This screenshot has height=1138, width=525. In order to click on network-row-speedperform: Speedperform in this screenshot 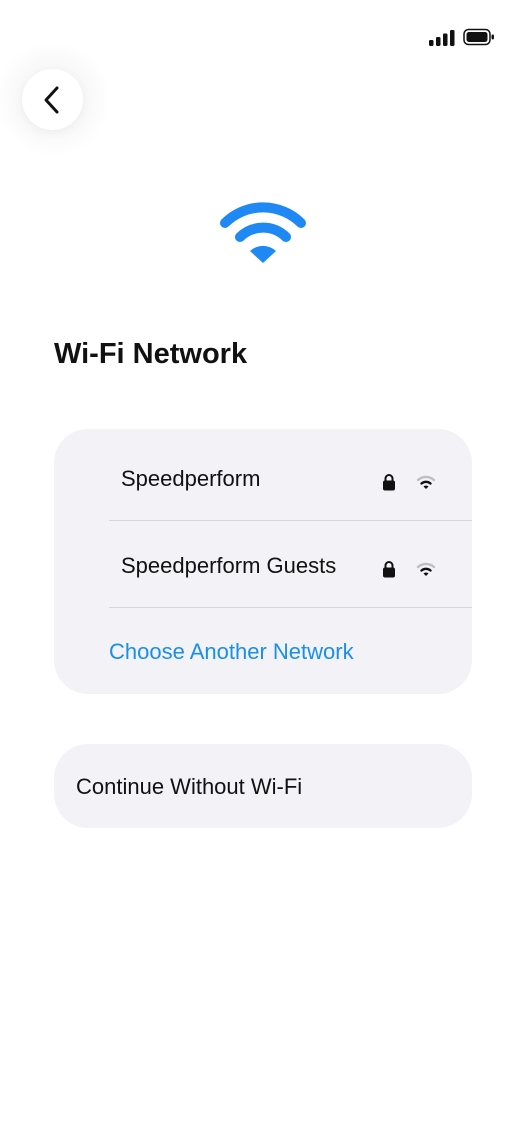, I will do `click(263, 476)`.